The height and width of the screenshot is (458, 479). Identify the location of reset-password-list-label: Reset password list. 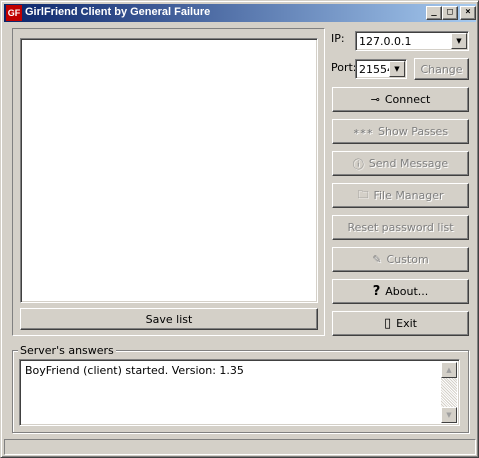
(400, 227).